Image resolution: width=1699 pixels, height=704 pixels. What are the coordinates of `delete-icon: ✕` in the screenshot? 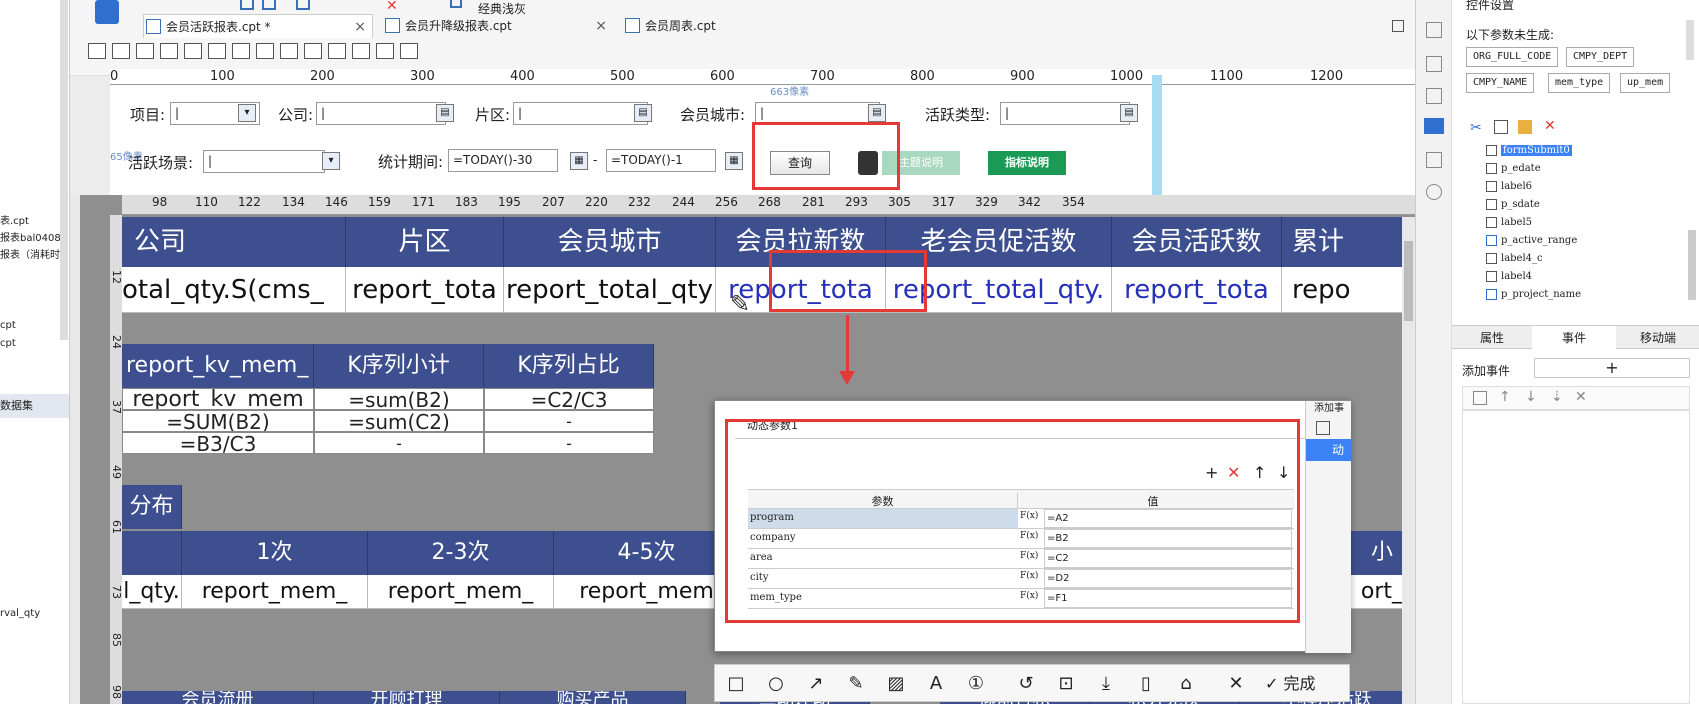 It's located at (392, 7).